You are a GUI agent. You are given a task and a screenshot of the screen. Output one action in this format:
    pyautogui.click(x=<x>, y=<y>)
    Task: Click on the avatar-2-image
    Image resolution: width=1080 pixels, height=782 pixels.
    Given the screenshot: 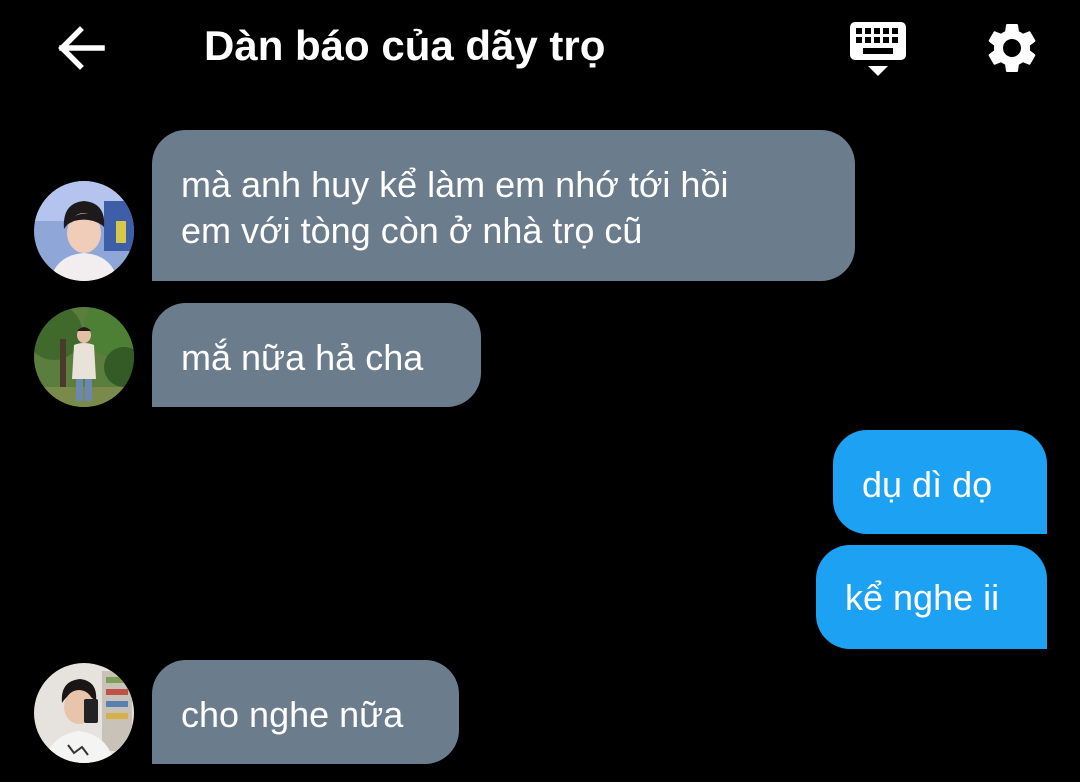 What is the action you would take?
    pyautogui.click(x=84, y=357)
    